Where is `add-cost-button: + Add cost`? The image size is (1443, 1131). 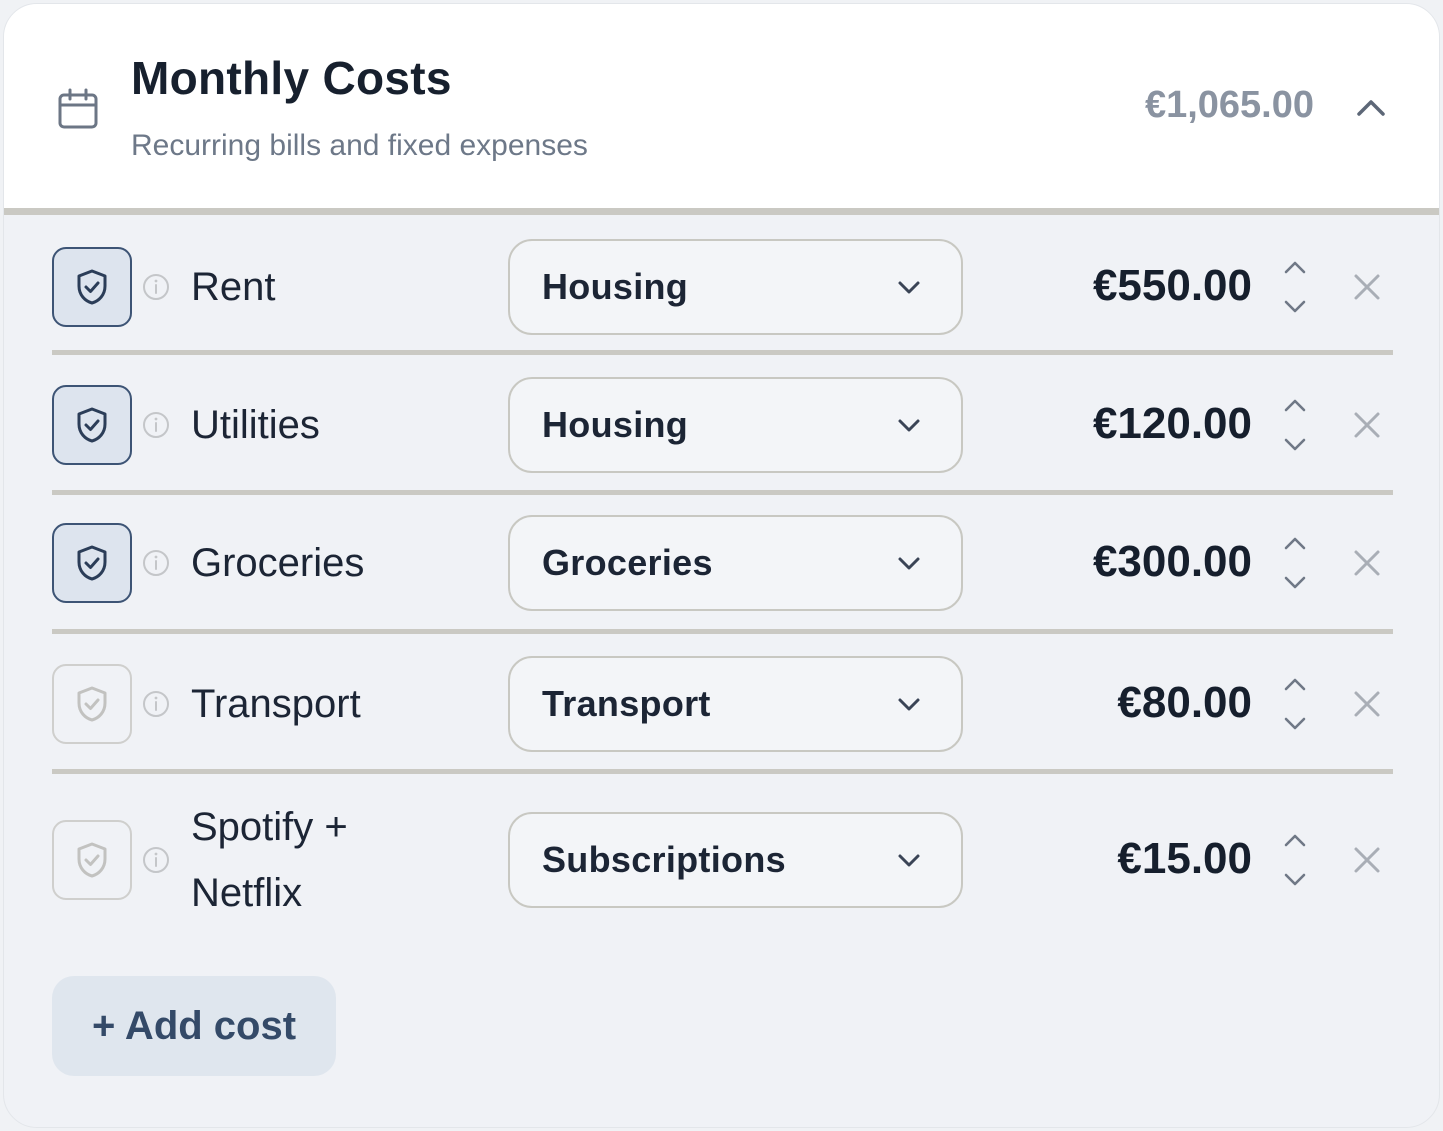 add-cost-button: + Add cost is located at coordinates (194, 1026).